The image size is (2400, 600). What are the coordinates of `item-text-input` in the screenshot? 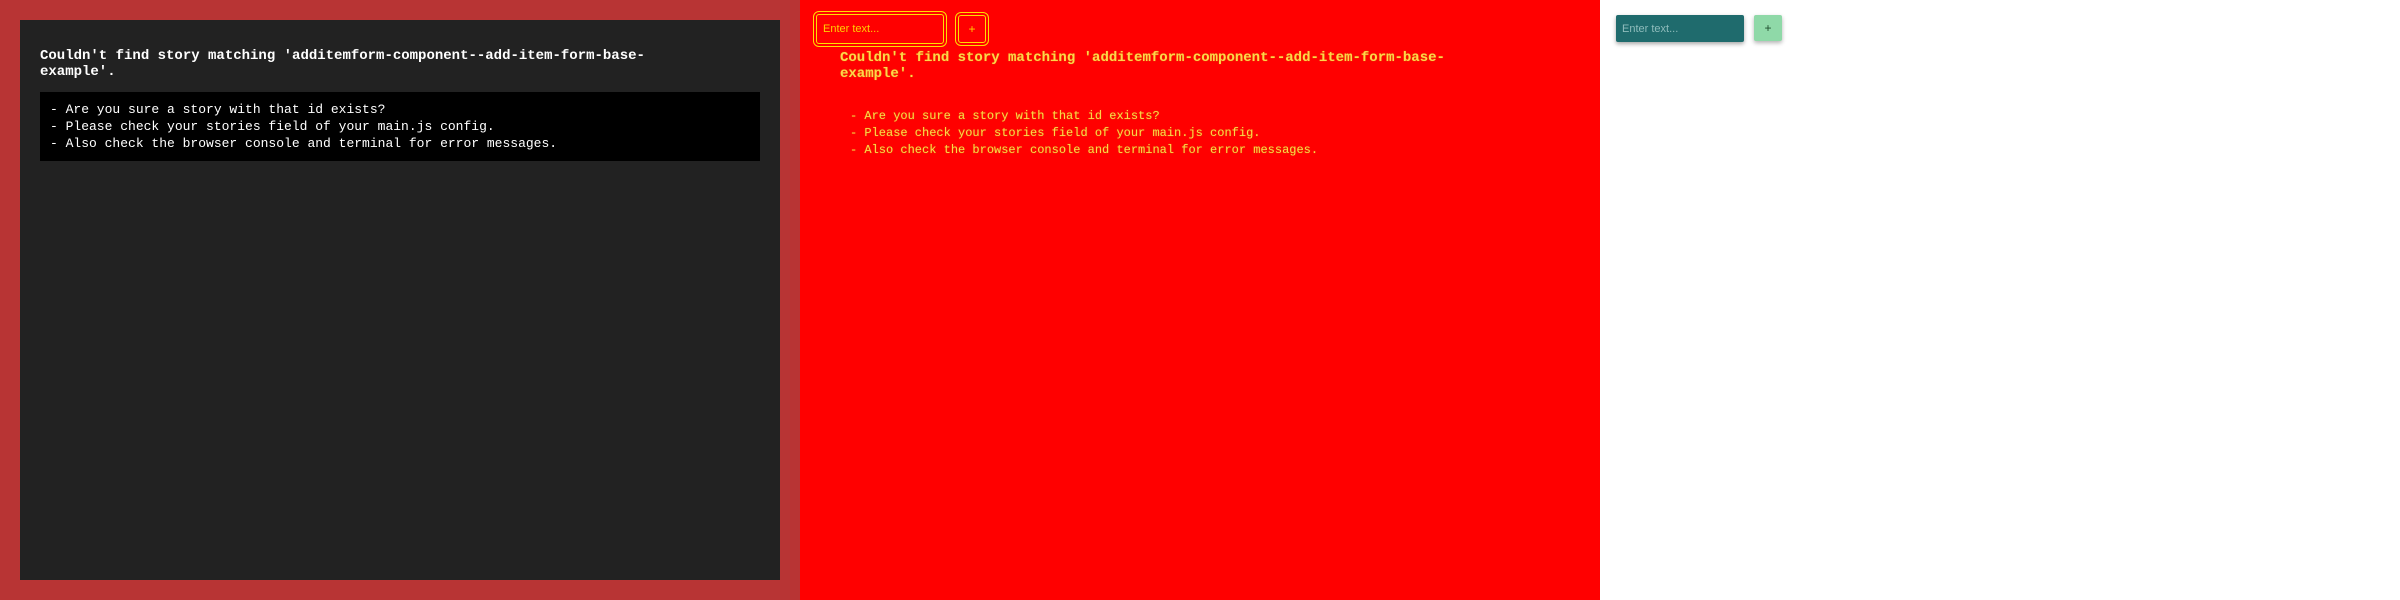 It's located at (1680, 28).